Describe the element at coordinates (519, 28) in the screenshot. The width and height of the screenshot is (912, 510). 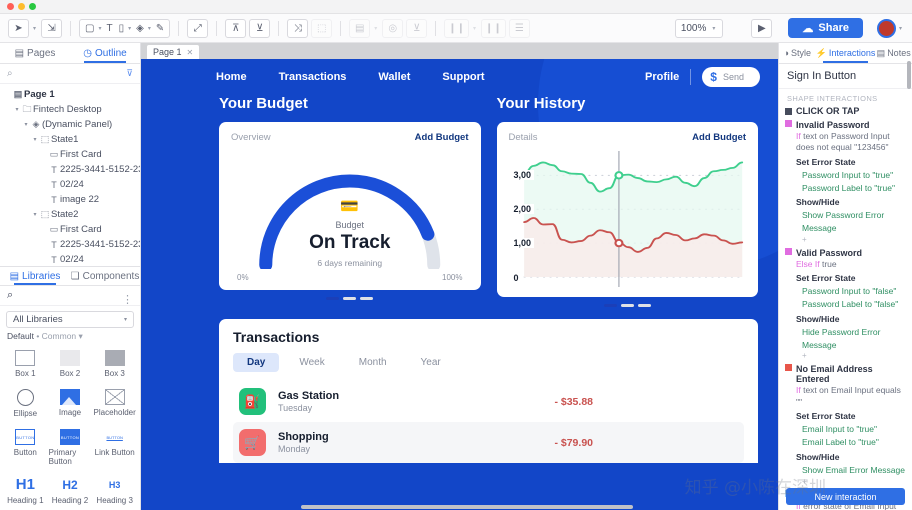
I see `list-button: ☰` at that location.